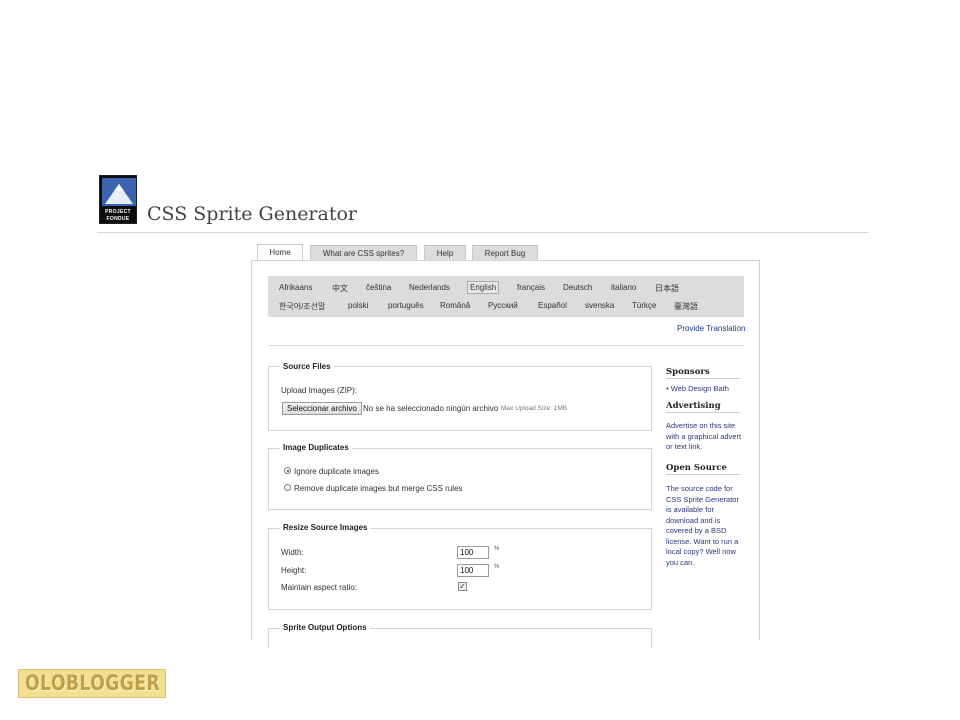 Image resolution: width=960 pixels, height=720 pixels. What do you see at coordinates (644, 305) in the screenshot?
I see `lang-turkish: Türkçe` at bounding box center [644, 305].